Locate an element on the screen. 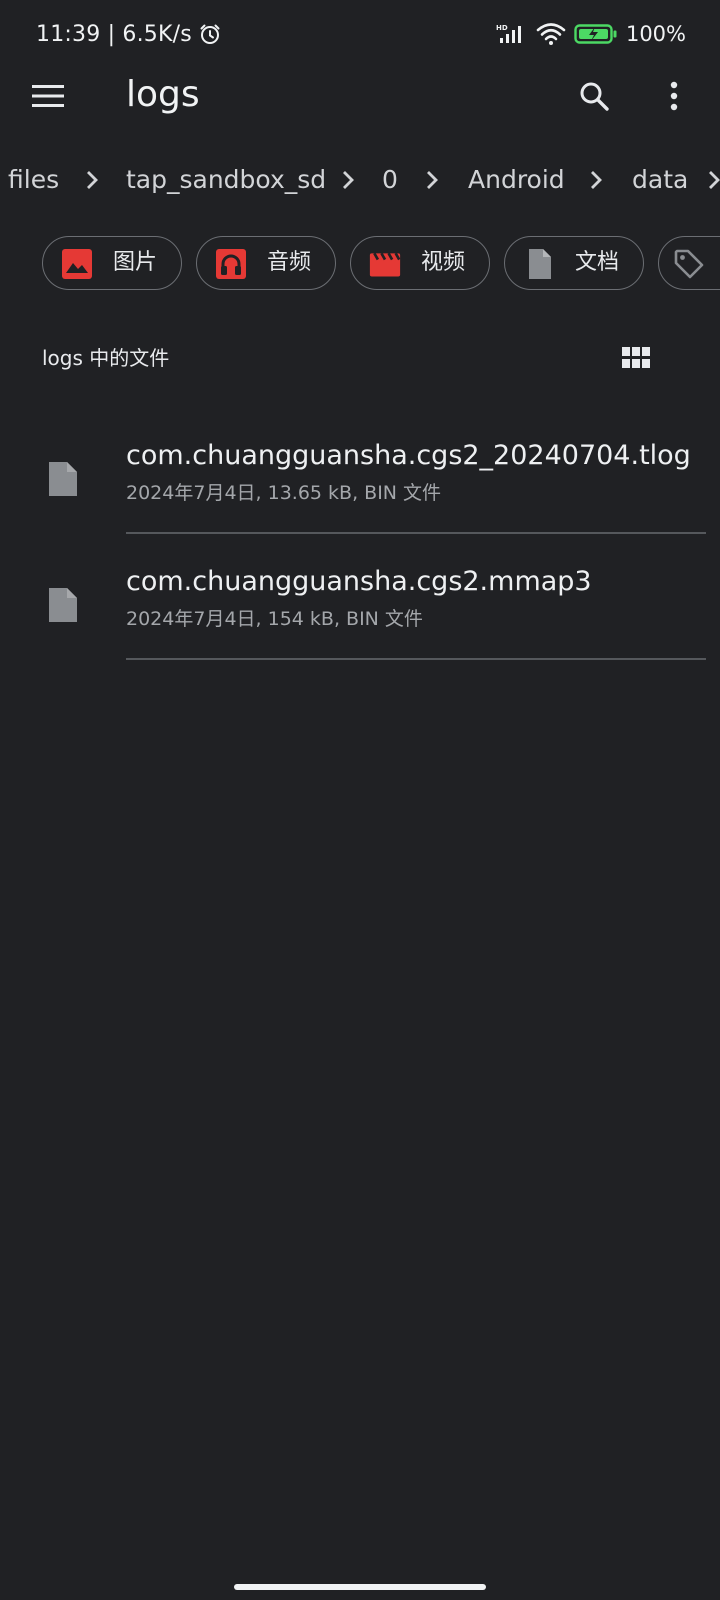 This screenshot has width=720, height=1600. status-left: 11:39 | 6.5K/s is located at coordinates (129, 34).